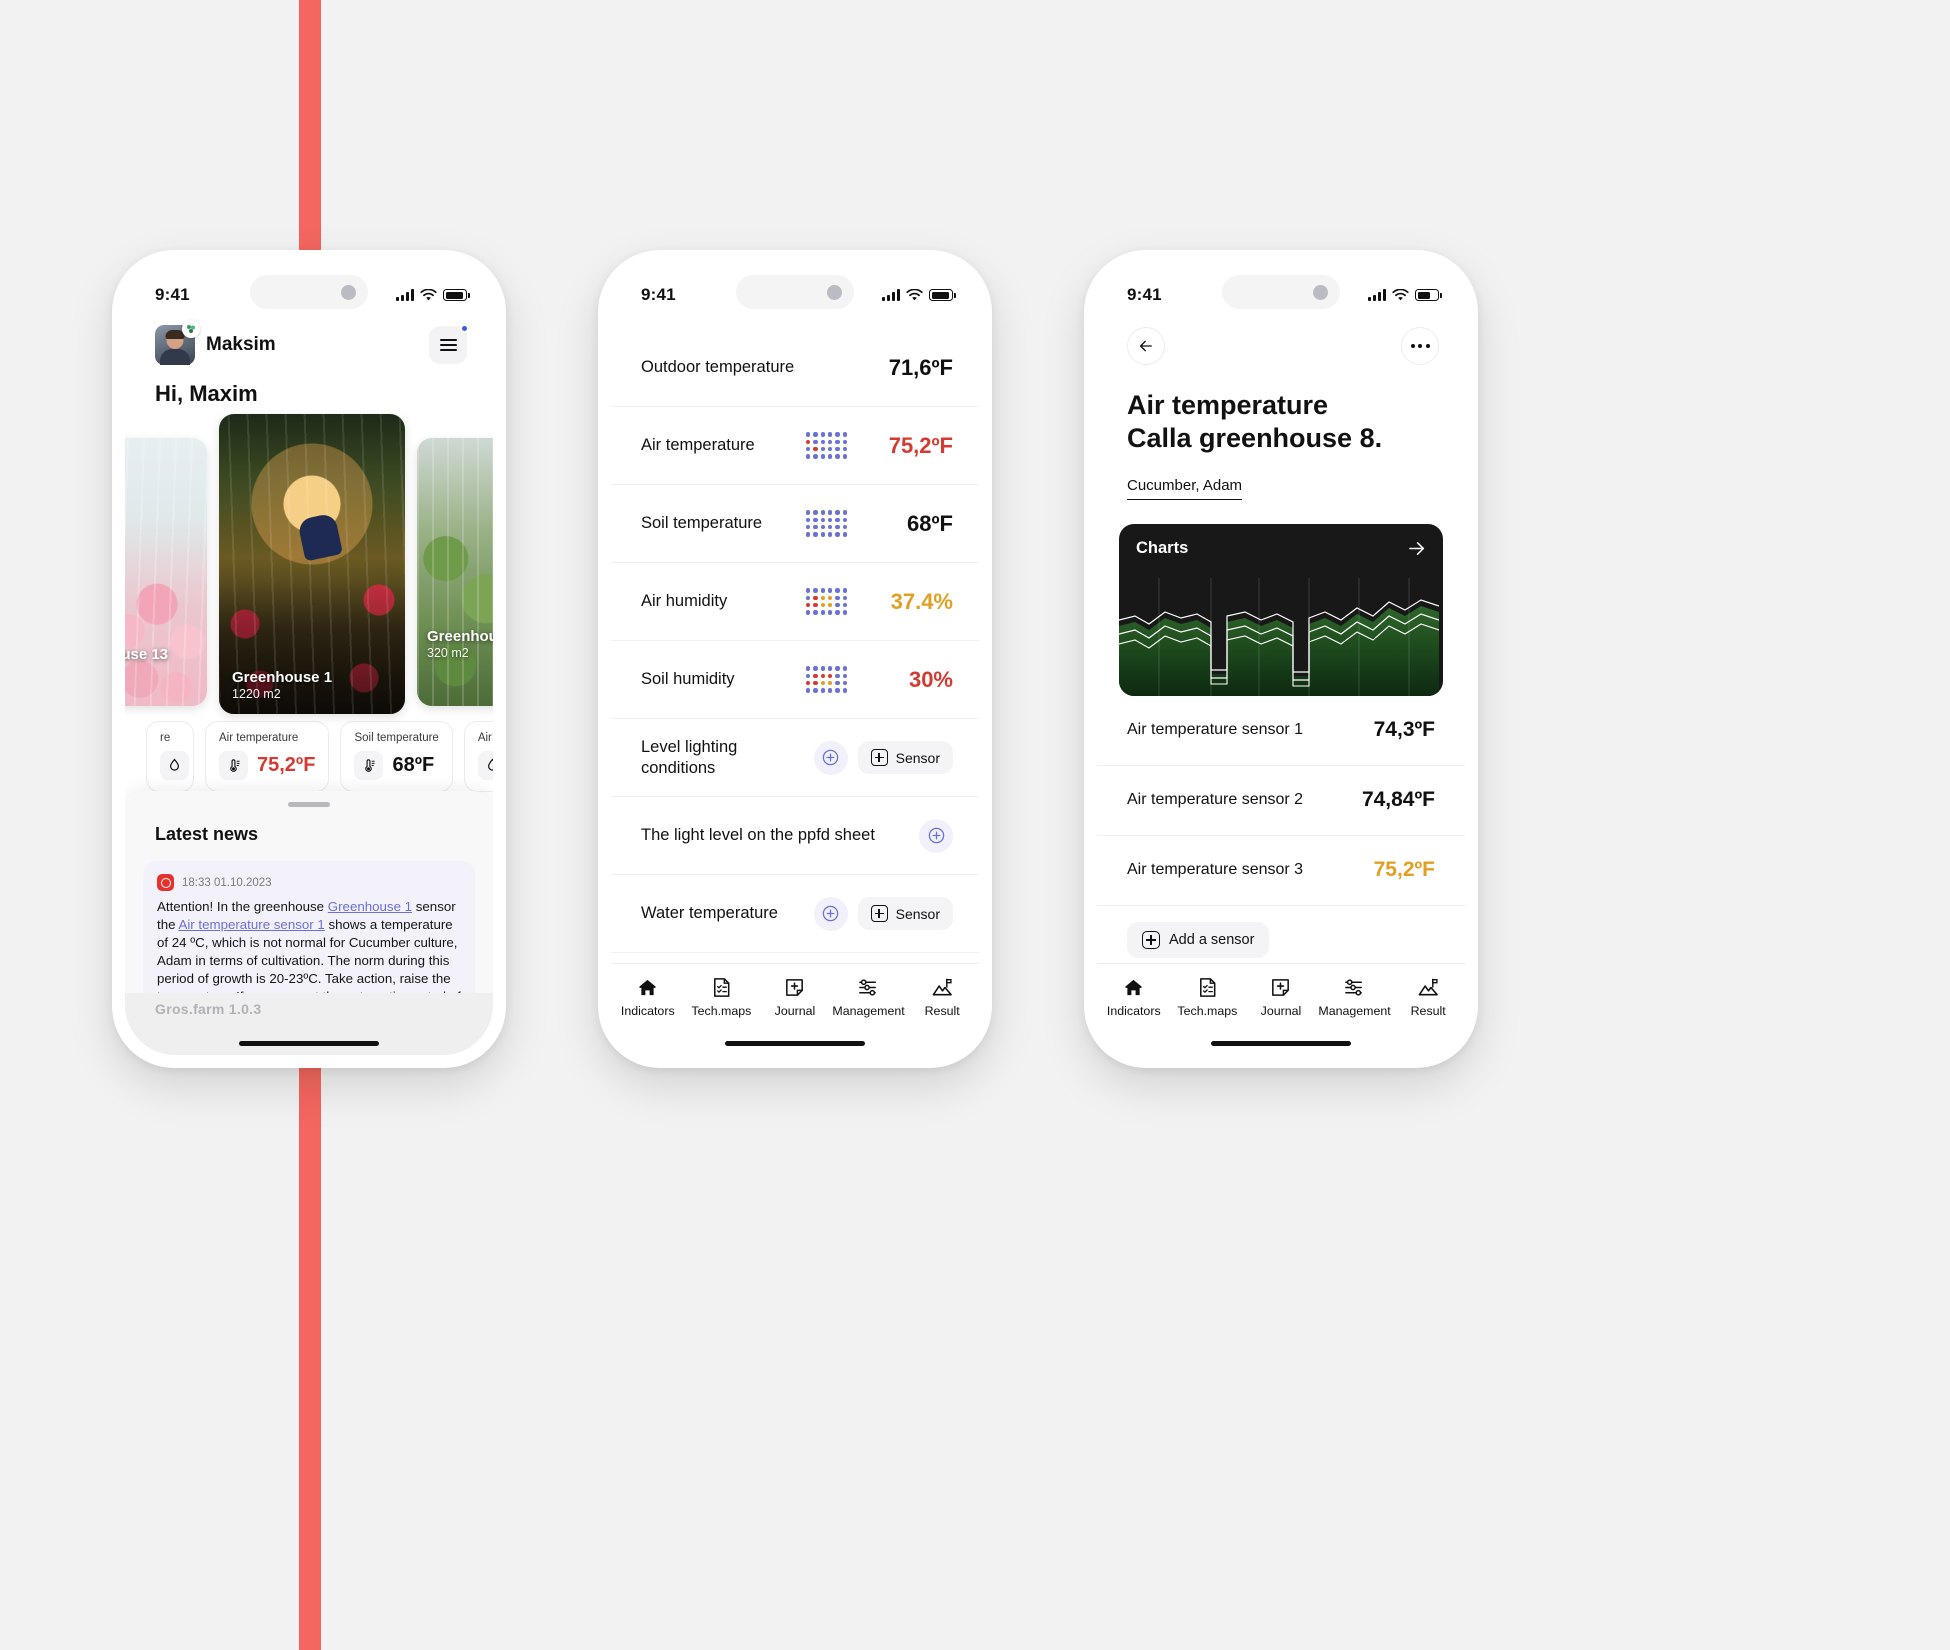 Image resolution: width=1950 pixels, height=1650 pixels. I want to click on user-profile: Maksim, so click(215, 342).